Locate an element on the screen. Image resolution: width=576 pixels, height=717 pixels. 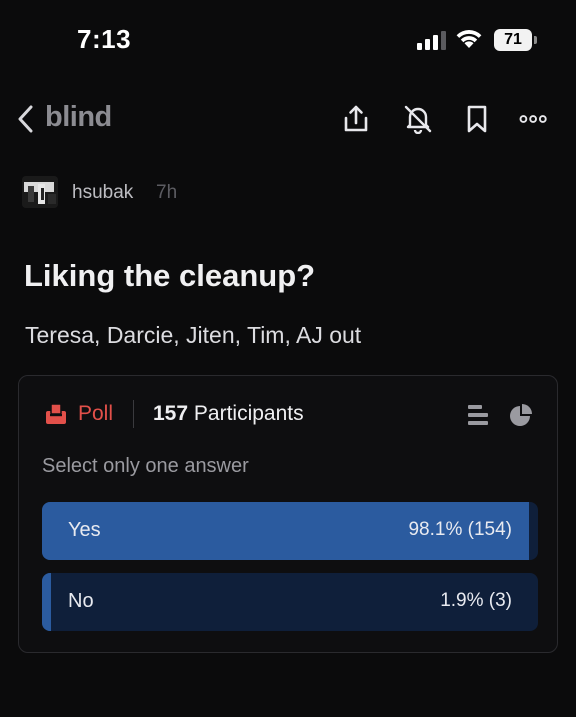
bookmark-icon is located at coordinates (477, 119).